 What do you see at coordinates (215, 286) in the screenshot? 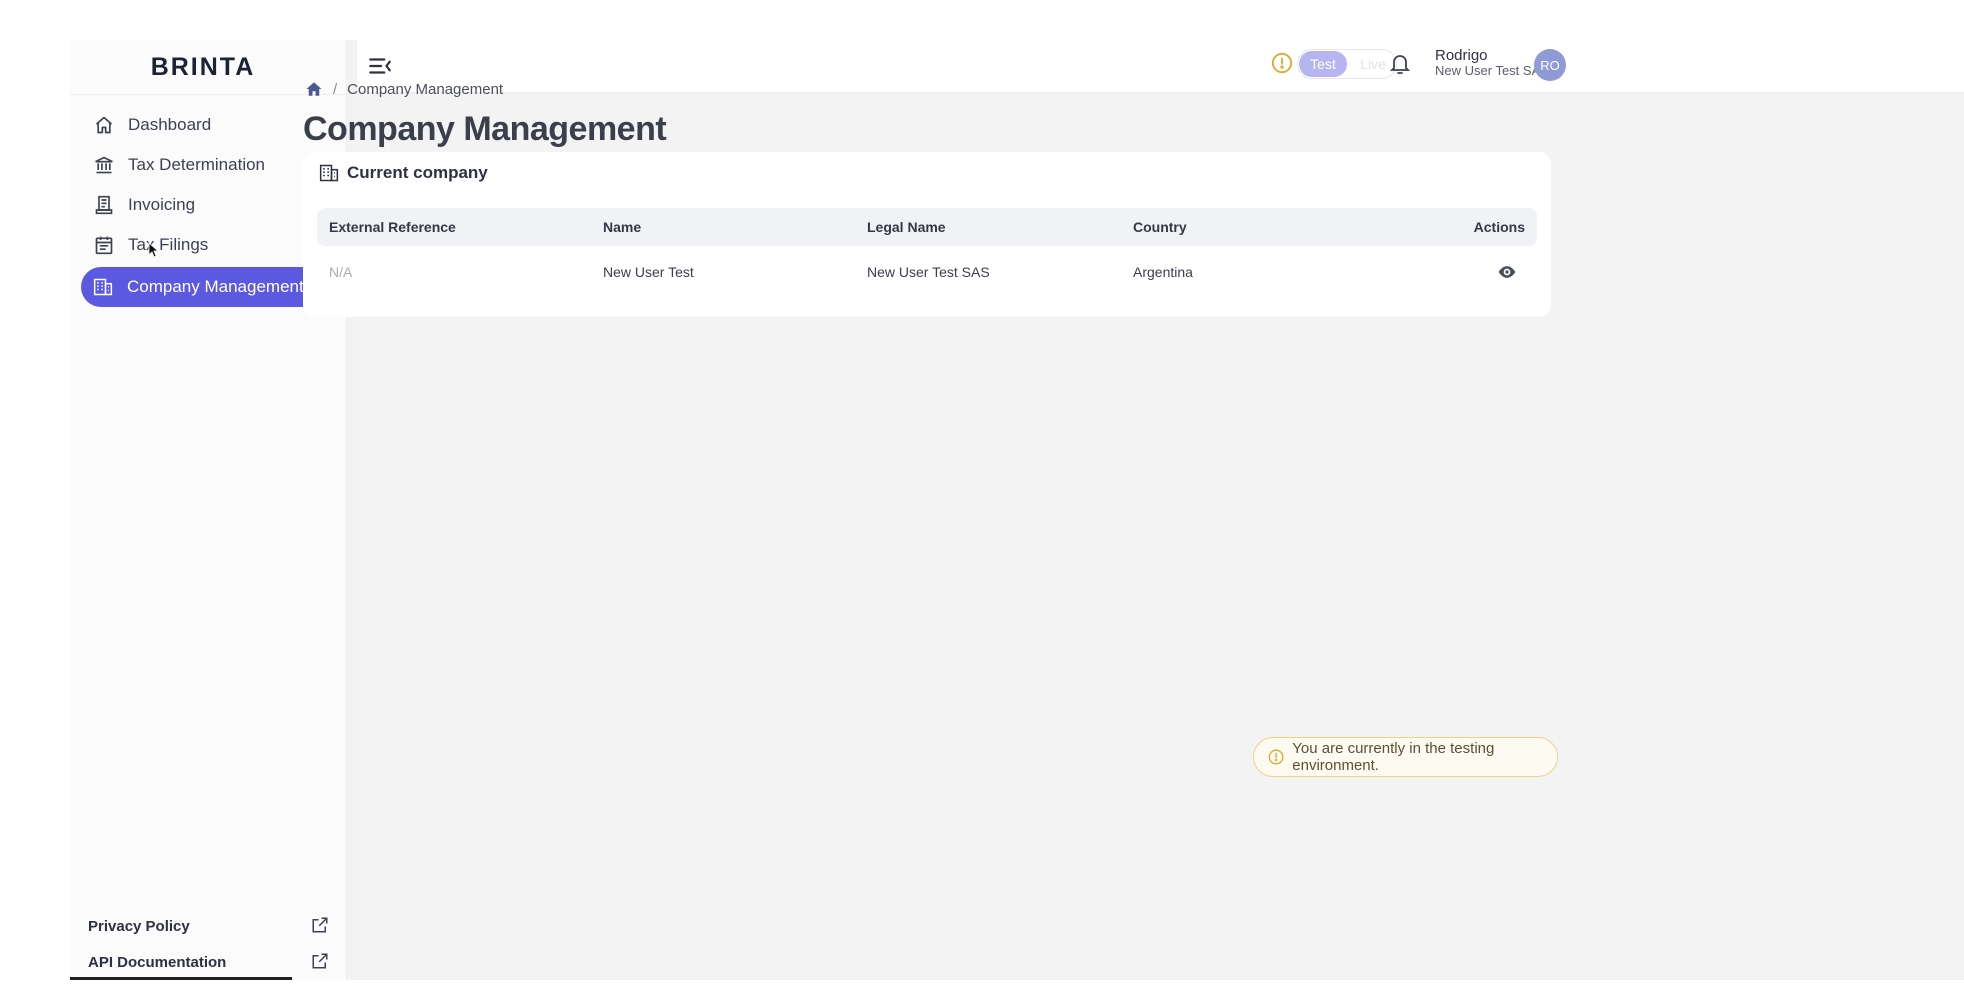
I see `sidebar-item-label: Company Management` at bounding box center [215, 286].